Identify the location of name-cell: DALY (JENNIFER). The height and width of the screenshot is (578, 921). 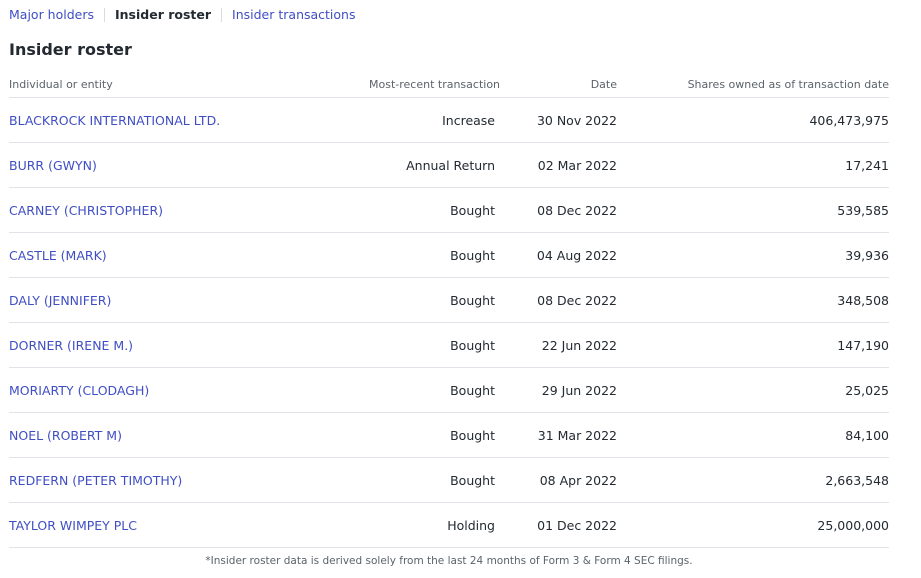
(189, 300).